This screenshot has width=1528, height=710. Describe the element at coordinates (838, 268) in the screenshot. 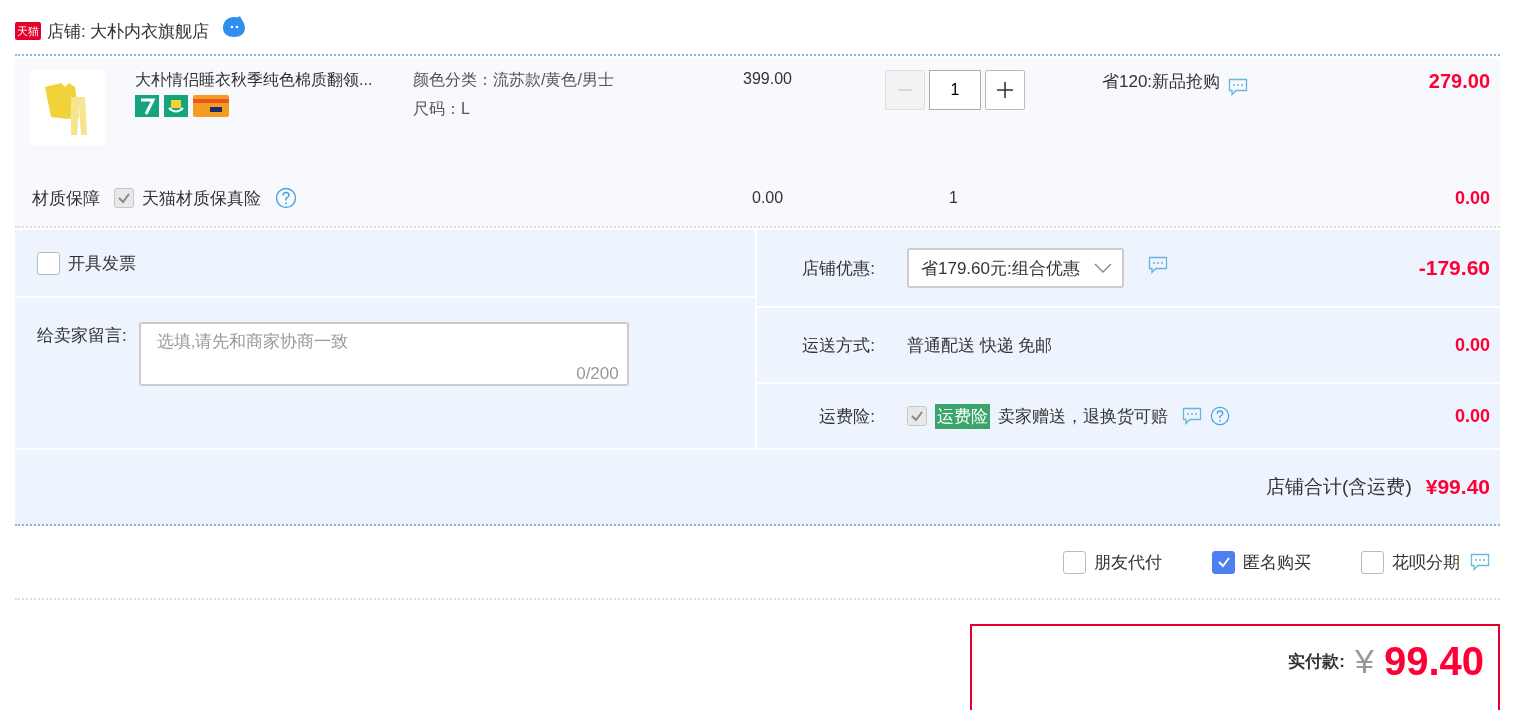

I see `discount-label: 店铺优惠:` at that location.